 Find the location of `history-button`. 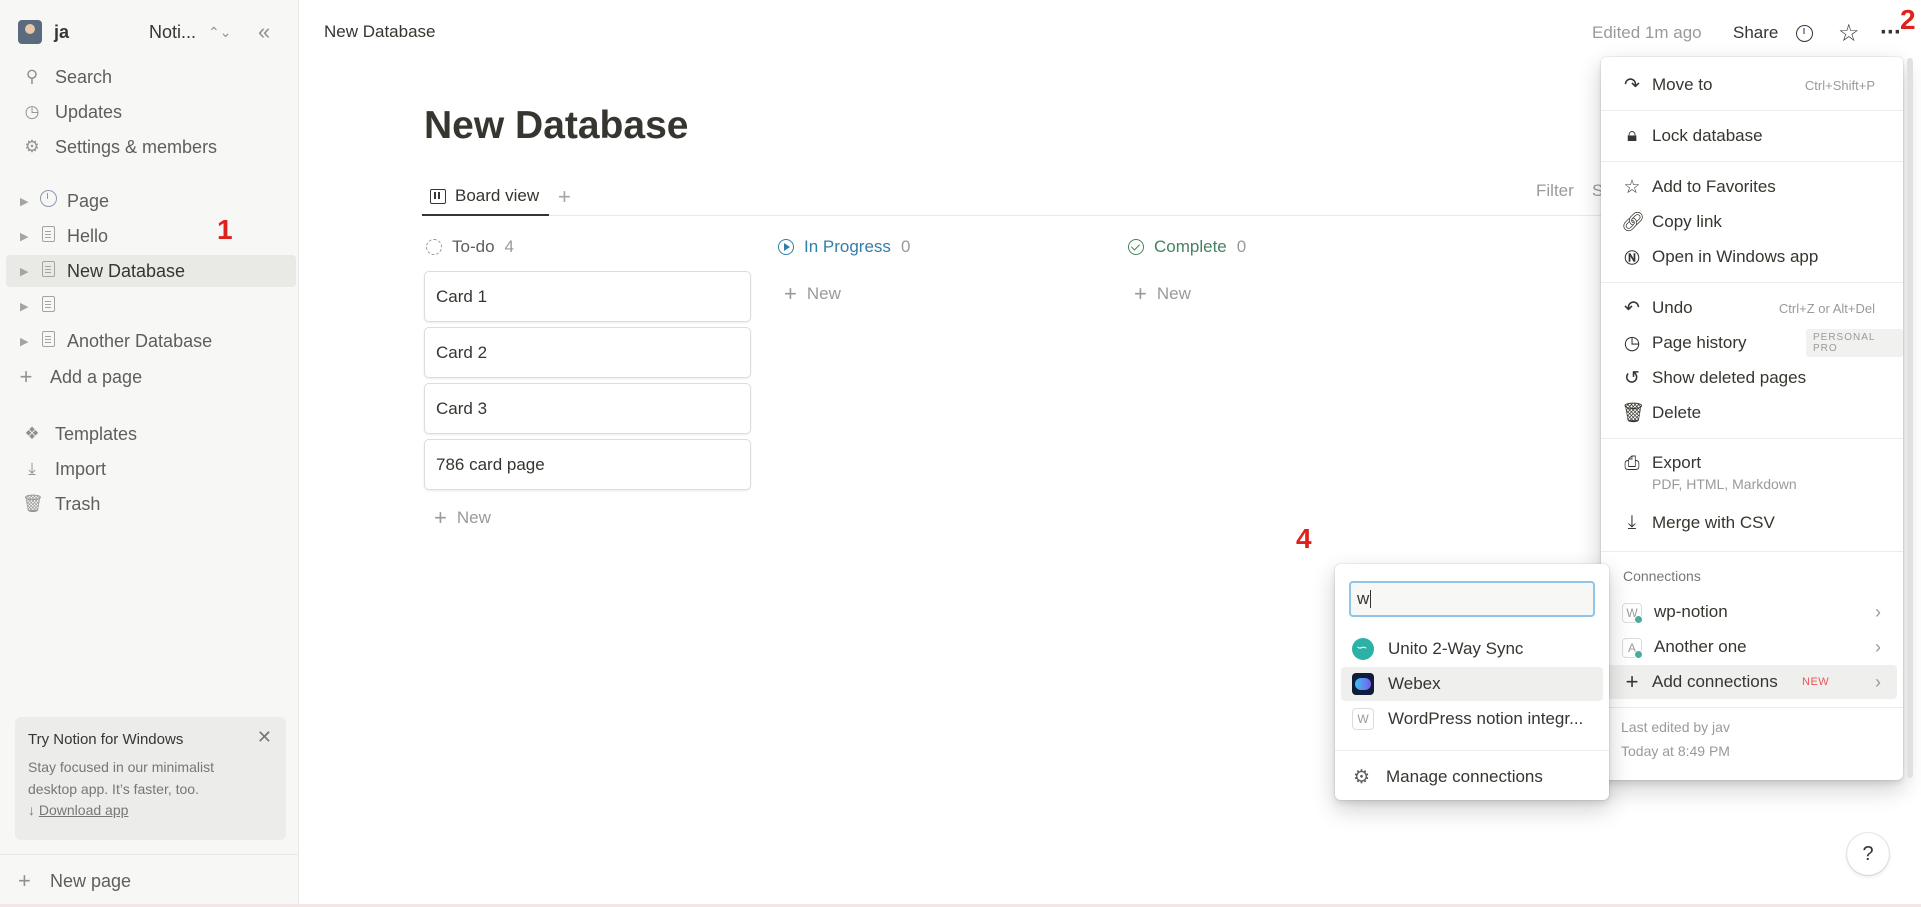

history-button is located at coordinates (1804, 33).